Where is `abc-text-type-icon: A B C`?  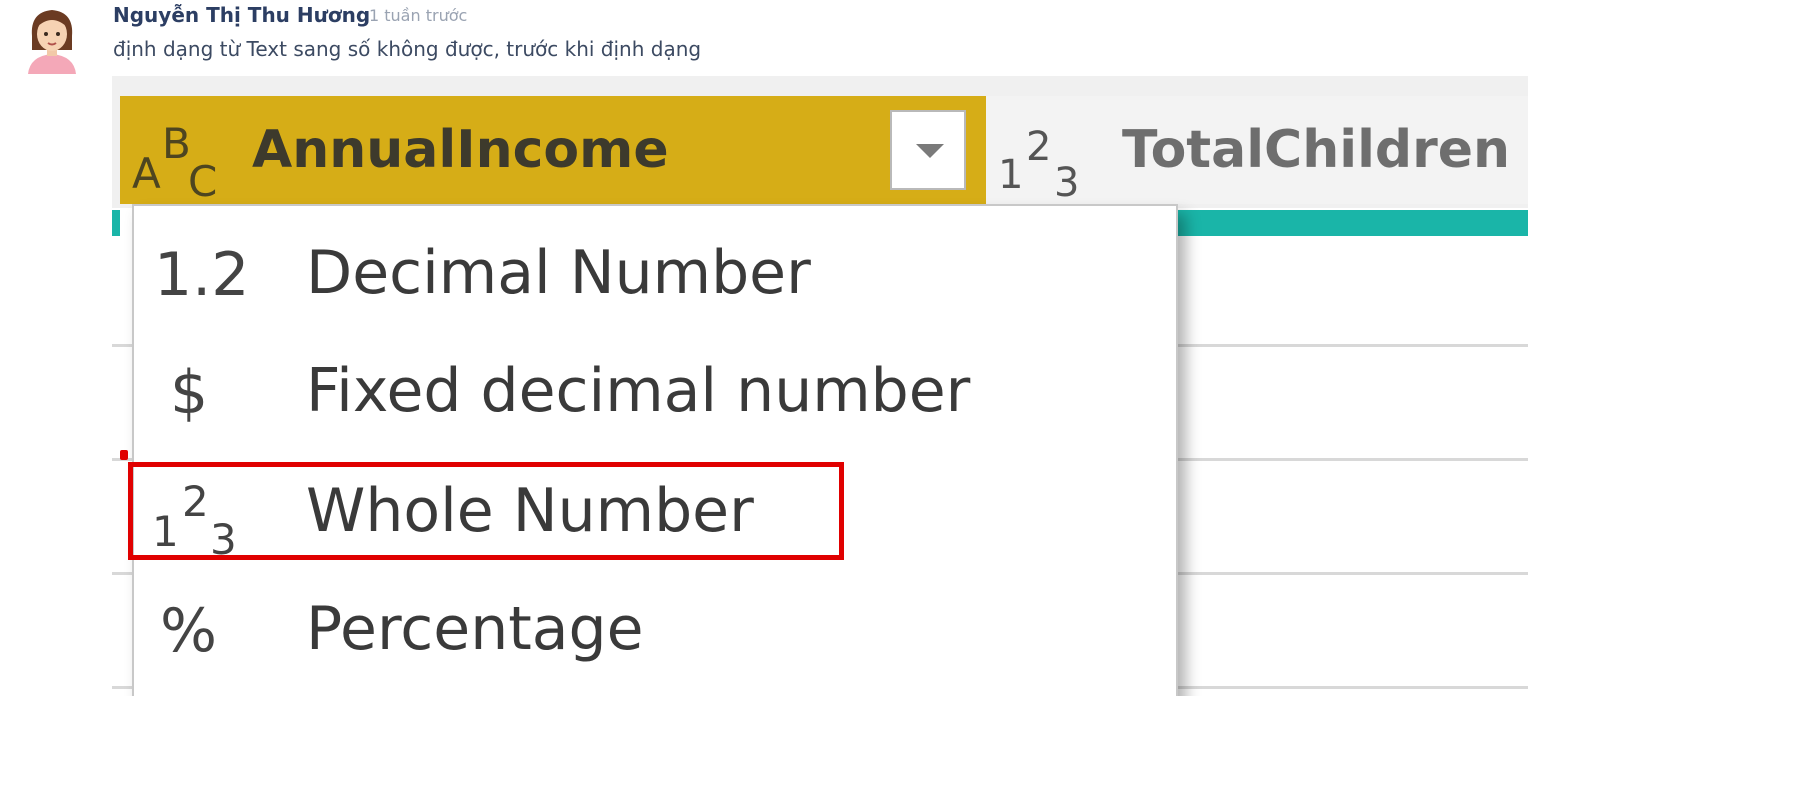 abc-text-type-icon: A B C is located at coordinates (177, 157).